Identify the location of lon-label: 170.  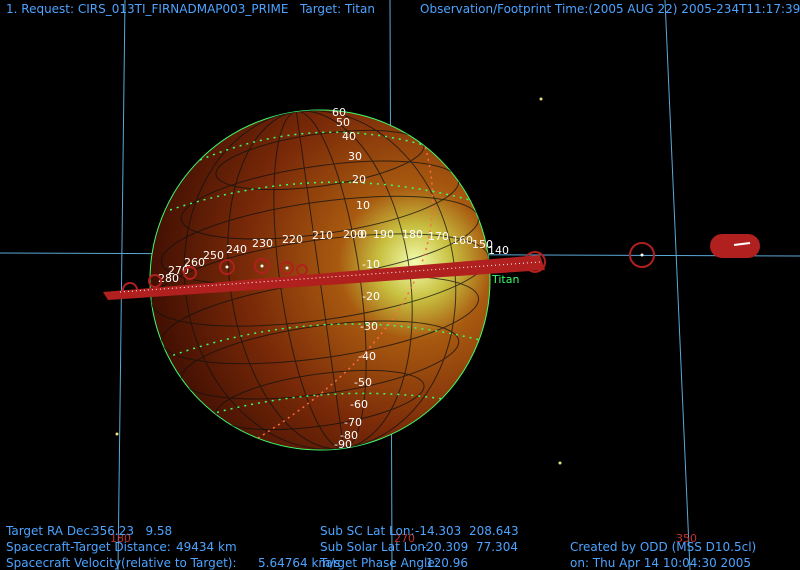
(438, 236).